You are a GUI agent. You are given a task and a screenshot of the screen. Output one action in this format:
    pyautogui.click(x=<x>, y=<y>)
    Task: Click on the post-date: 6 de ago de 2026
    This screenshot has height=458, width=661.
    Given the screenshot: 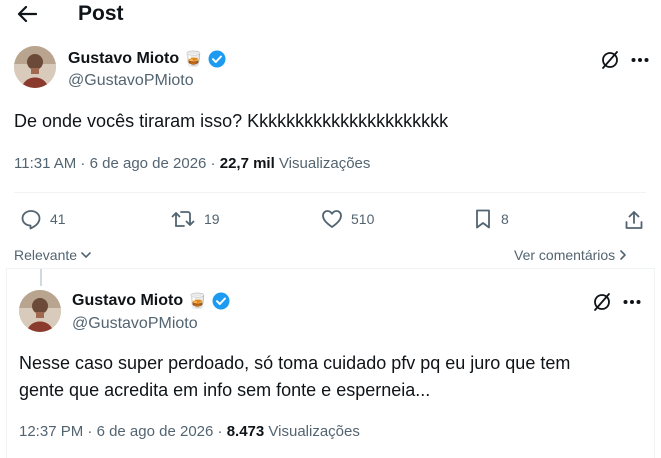 What is the action you would take?
    pyautogui.click(x=148, y=163)
    